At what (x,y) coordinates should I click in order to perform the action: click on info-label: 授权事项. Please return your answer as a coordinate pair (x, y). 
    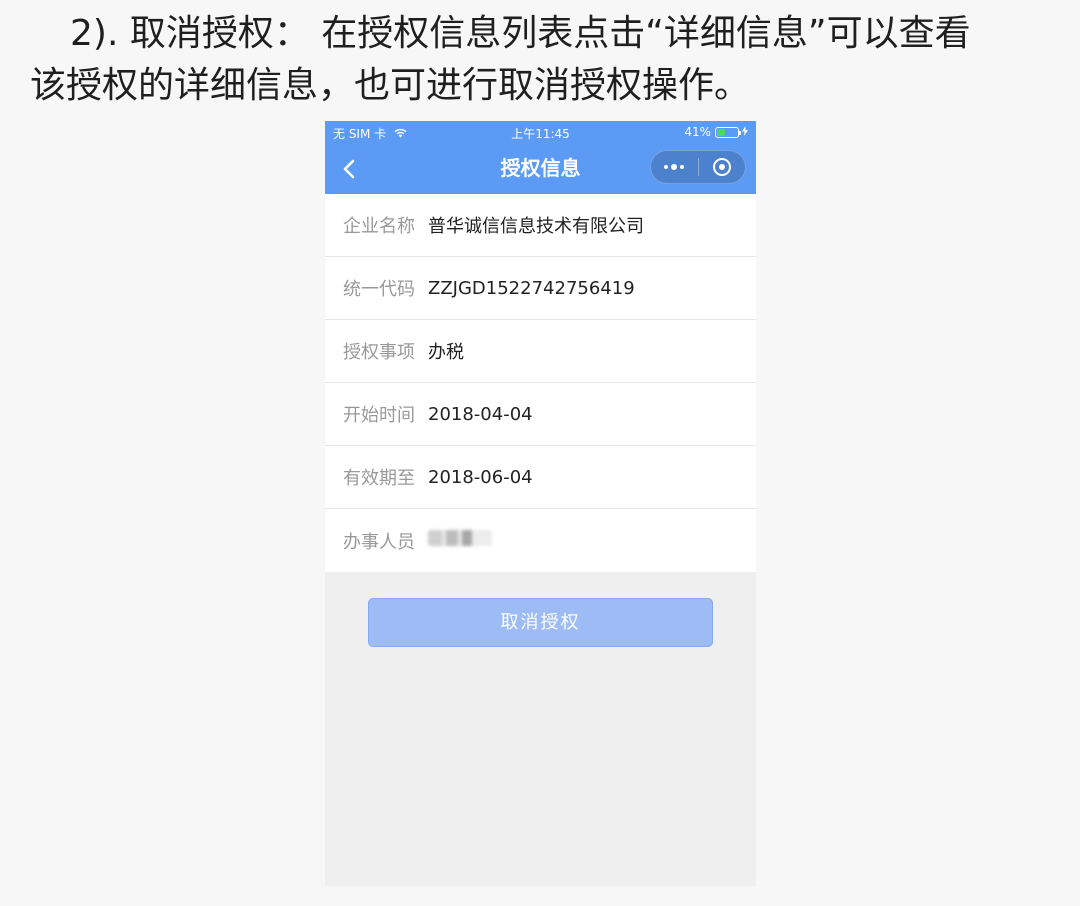
    Looking at the image, I should click on (379, 352).